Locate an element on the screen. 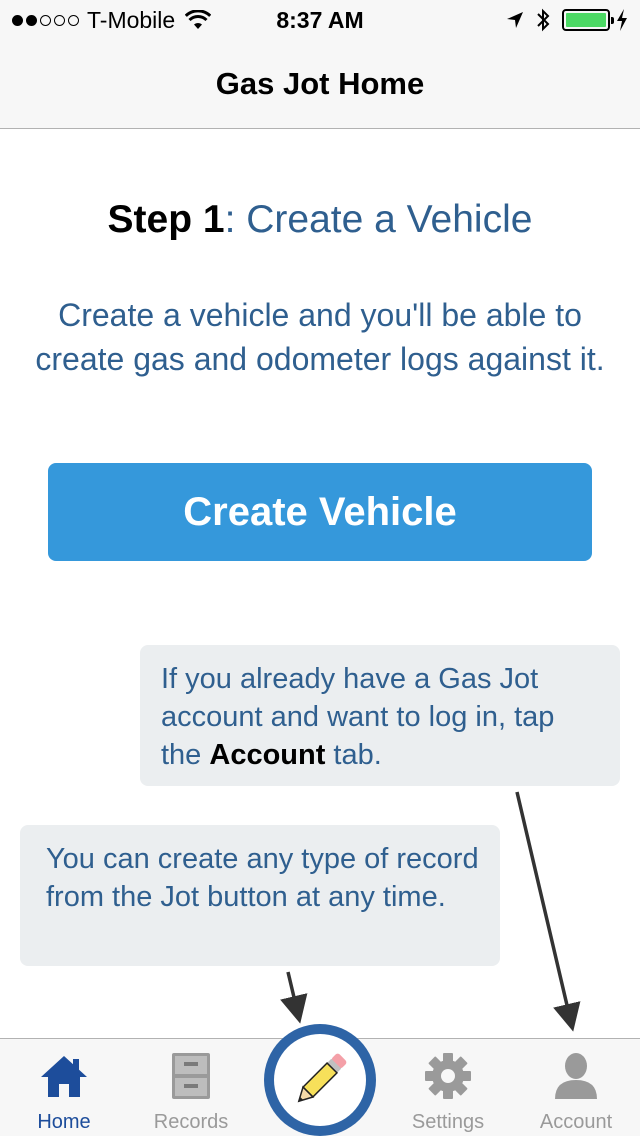 Image resolution: width=640 pixels, height=1136 pixels. tab-home-label: Home is located at coordinates (64, 1122).